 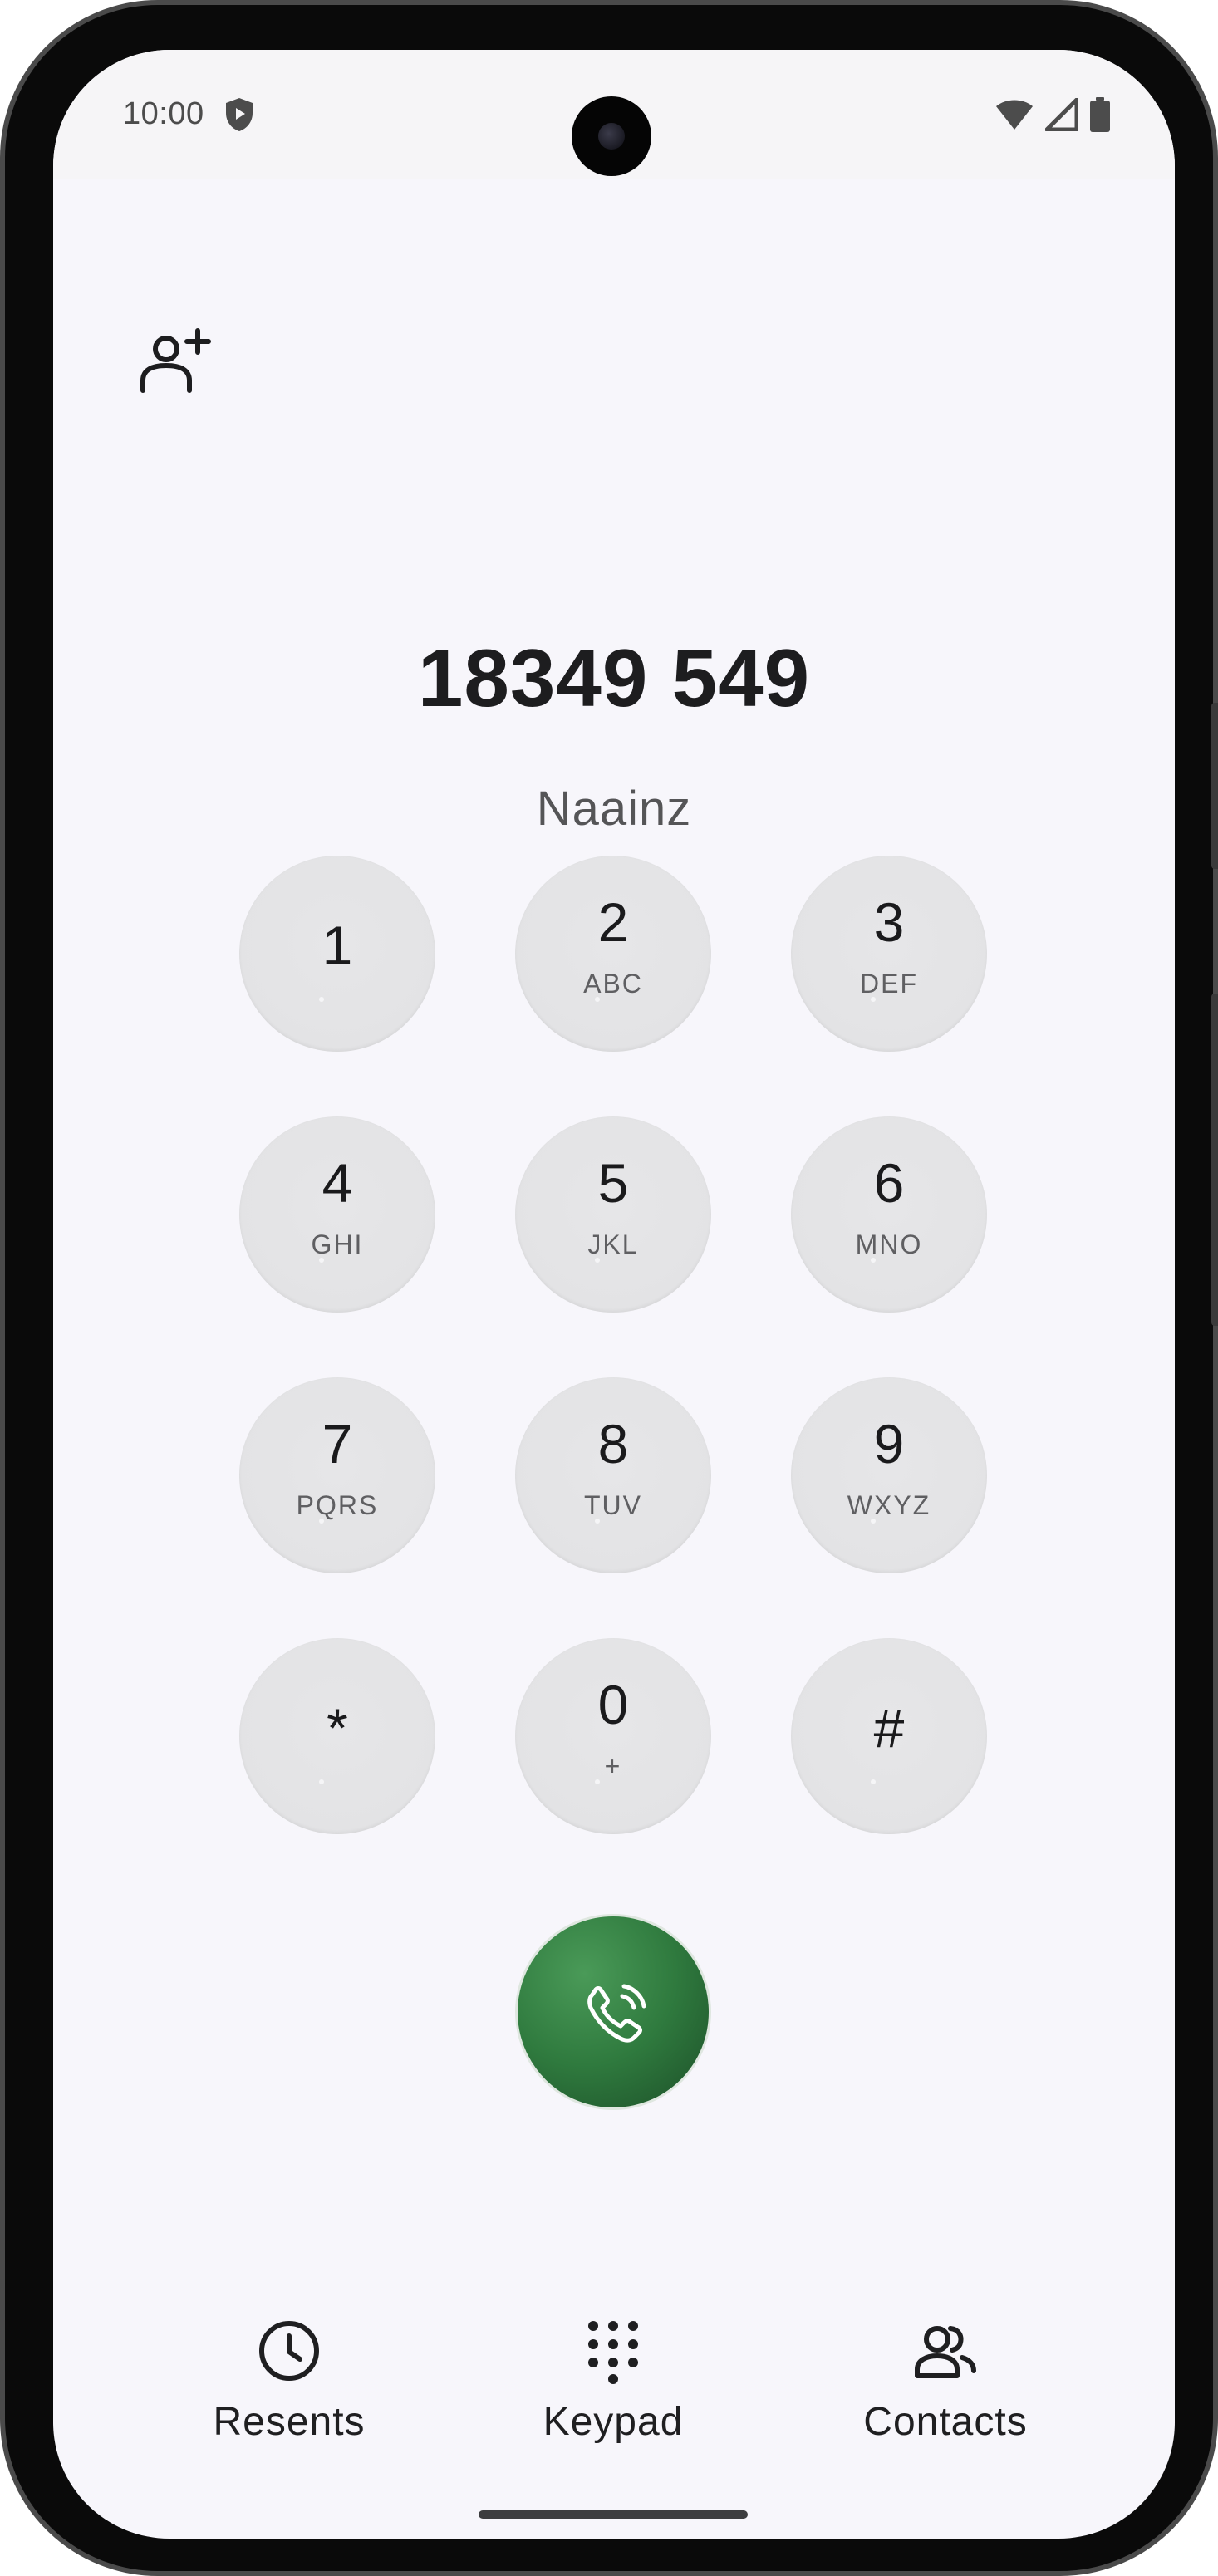 I want to click on call-button, so click(x=613, y=2012).